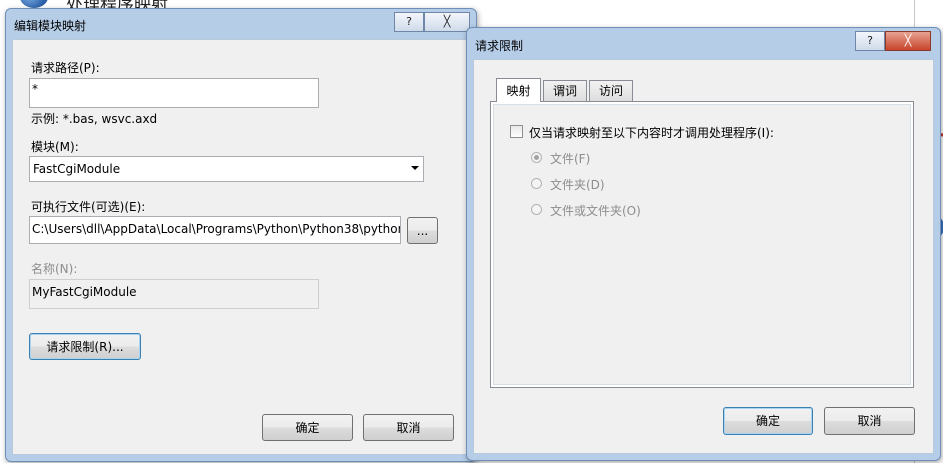  I want to click on radio-folder, so click(536, 183).